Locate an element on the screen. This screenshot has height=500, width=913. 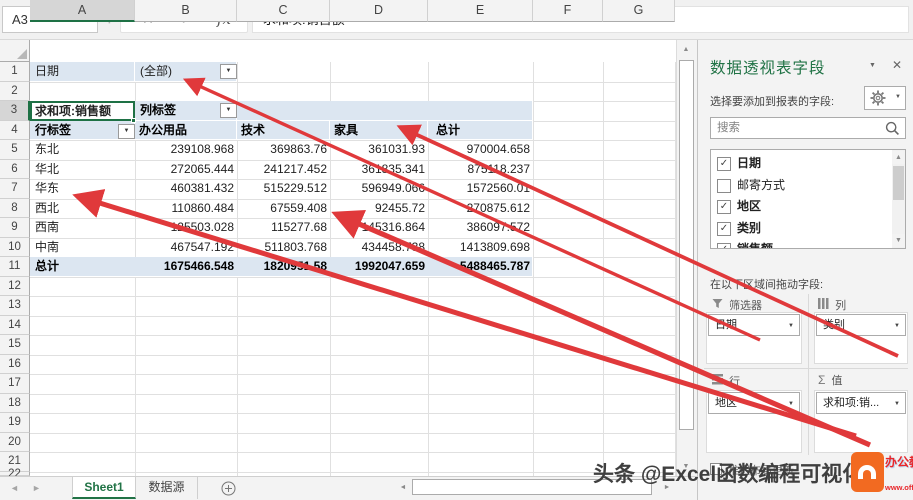
pivot-value-cell: 239108.968 is located at coordinates (186, 150).